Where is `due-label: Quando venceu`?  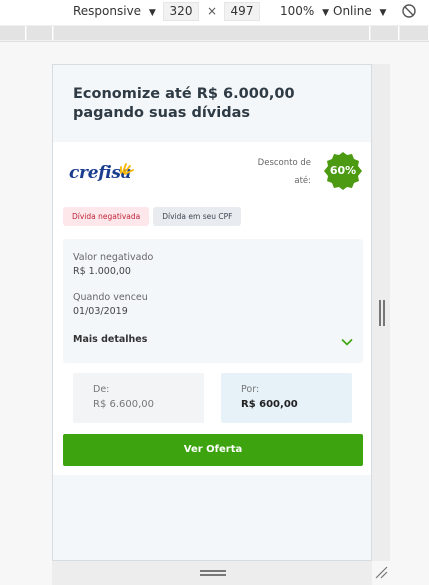 due-label: Quando venceu is located at coordinates (110, 297).